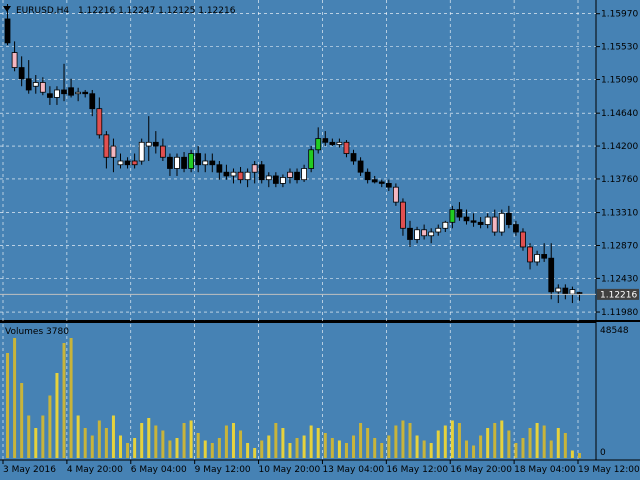 This screenshot has width=640, height=480. I want to click on ohlc-label: 1.12216 1.12247 1.12125 1.12216, so click(157, 11).